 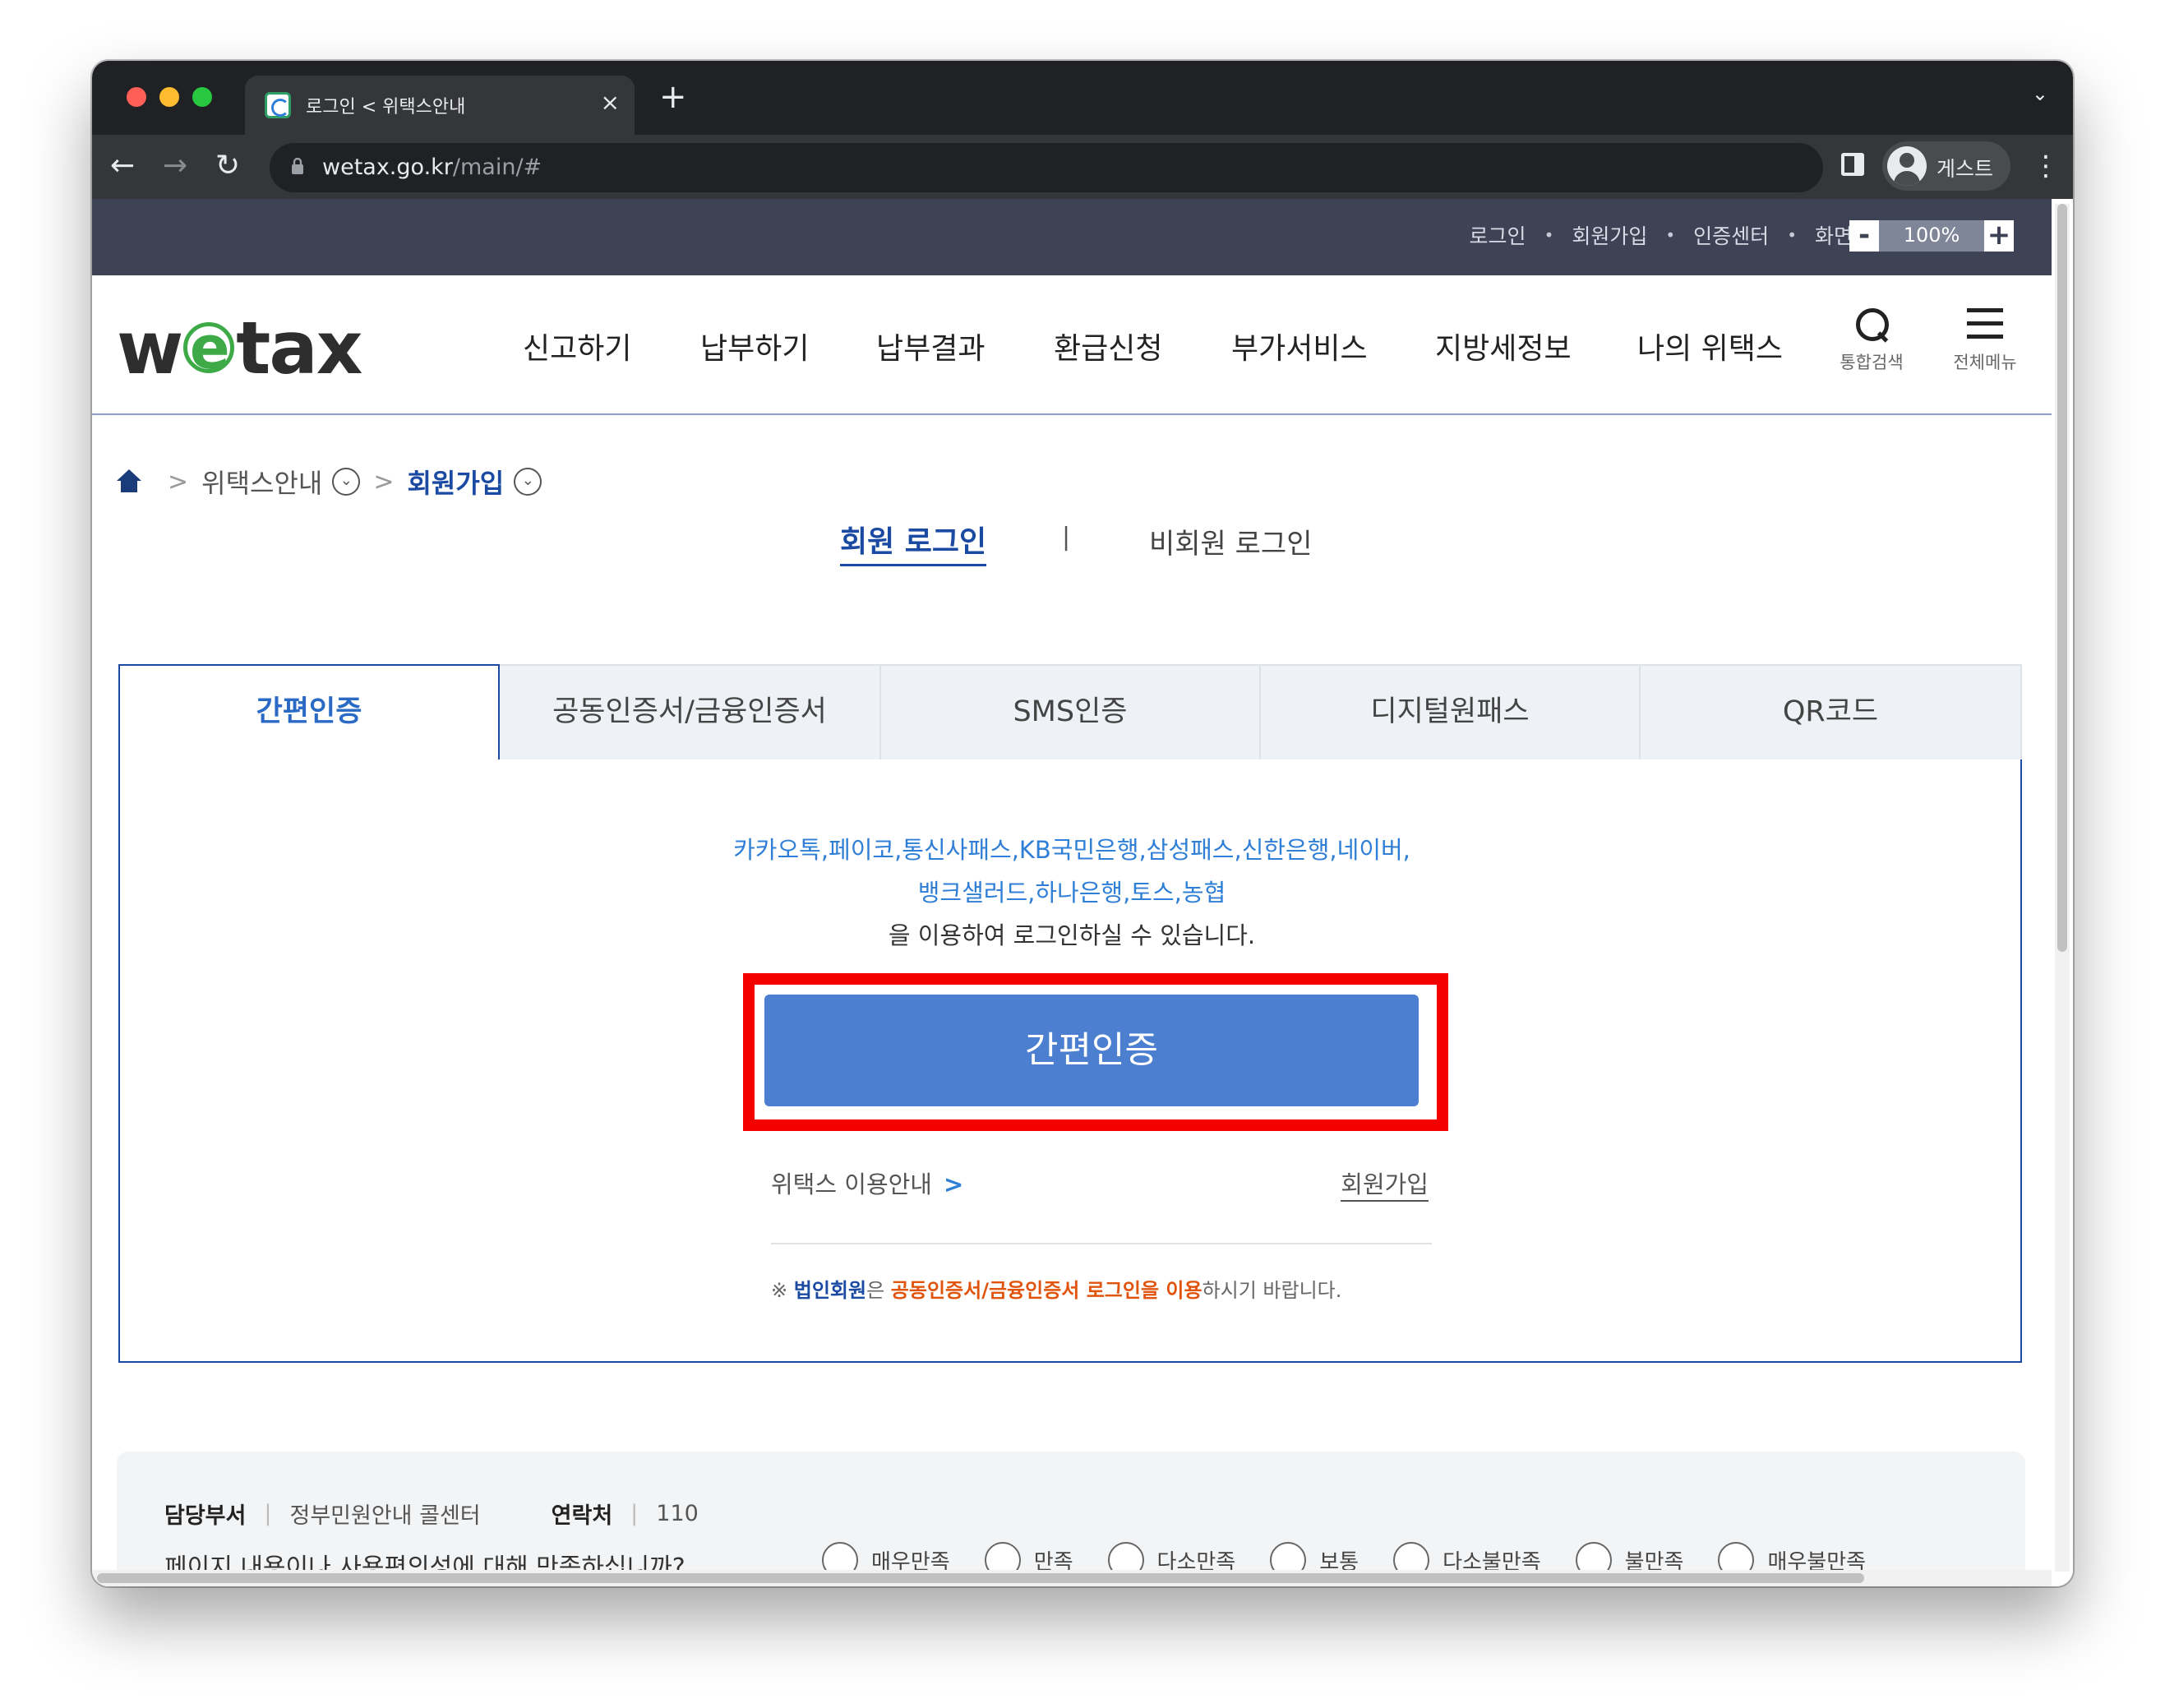 What do you see at coordinates (754, 346) in the screenshot?
I see `nav-item-pay: 납부하기` at bounding box center [754, 346].